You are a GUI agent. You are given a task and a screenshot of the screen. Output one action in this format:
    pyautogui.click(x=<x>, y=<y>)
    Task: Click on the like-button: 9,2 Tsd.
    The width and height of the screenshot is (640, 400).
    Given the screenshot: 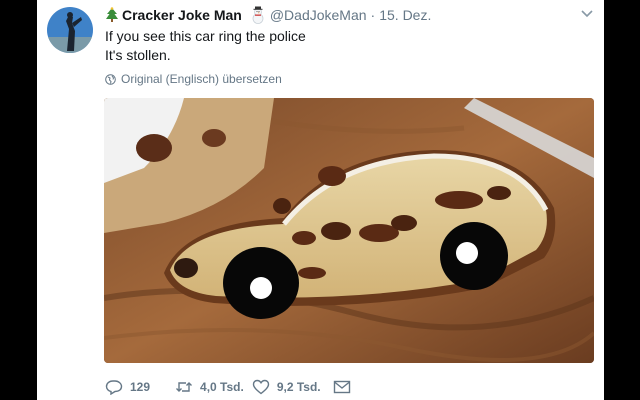 What is the action you would take?
    pyautogui.click(x=286, y=387)
    